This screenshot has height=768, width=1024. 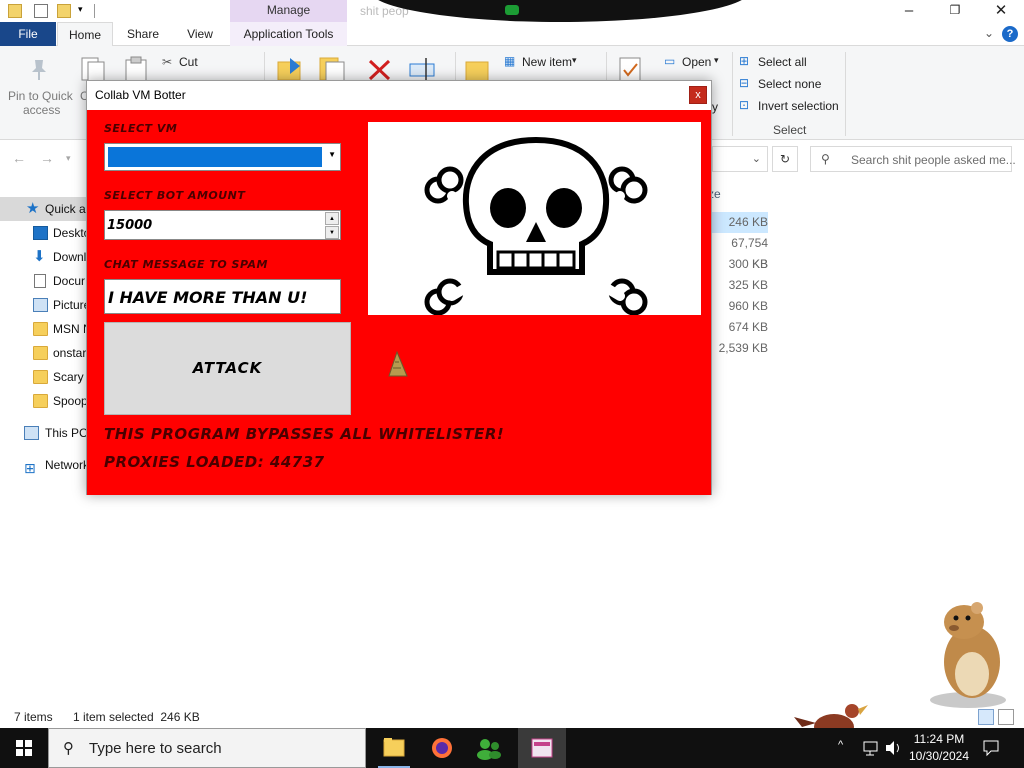 I want to click on sidebar-item-msn: MSN N, so click(x=46, y=329).